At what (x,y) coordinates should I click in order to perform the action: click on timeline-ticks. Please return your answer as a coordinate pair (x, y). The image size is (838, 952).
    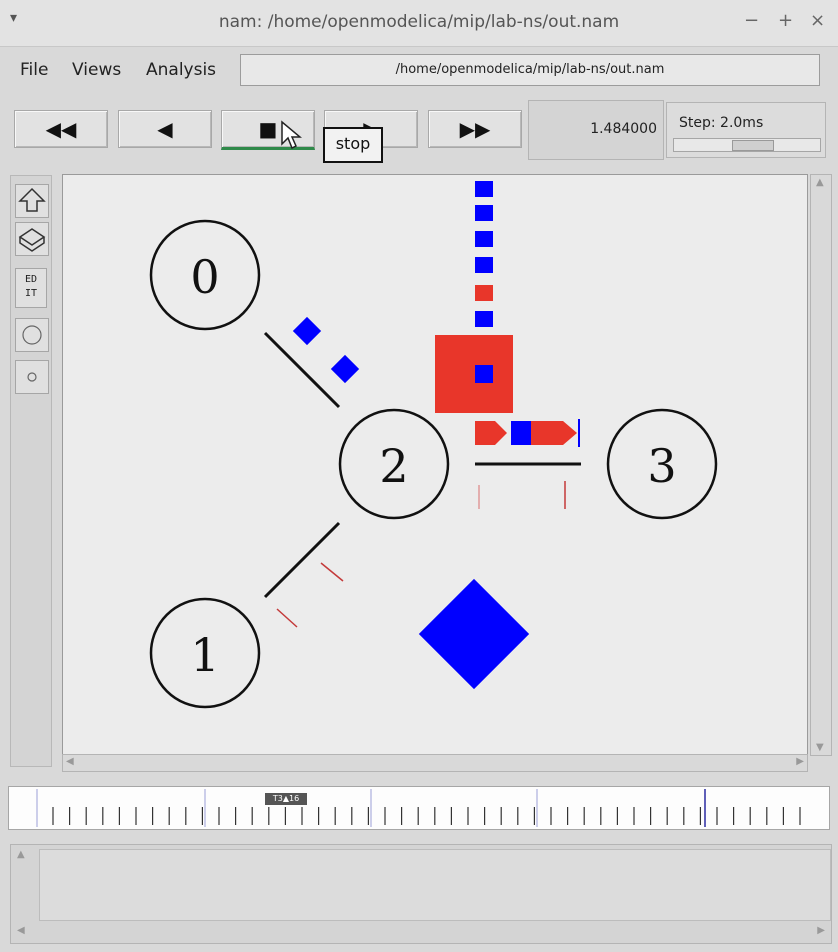
    Looking at the image, I should click on (418, 808).